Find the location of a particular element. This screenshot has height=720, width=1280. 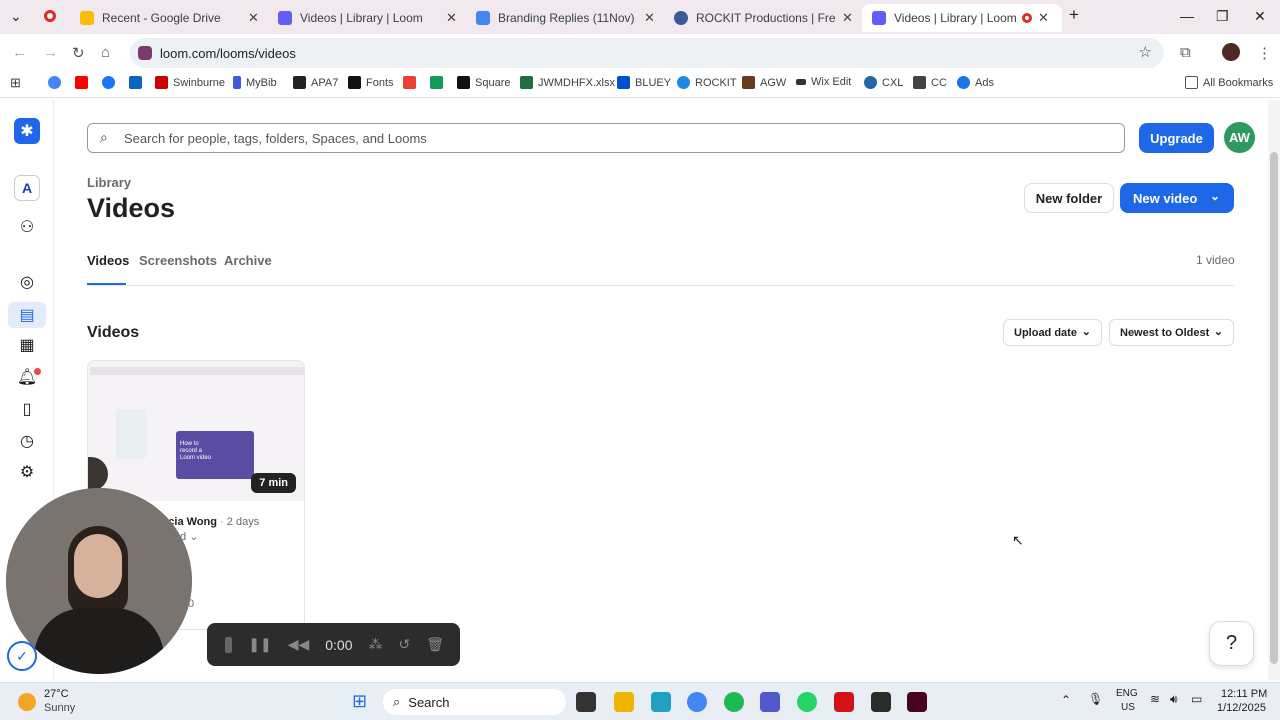

rewind-icon: ◀◀ is located at coordinates (299, 644).